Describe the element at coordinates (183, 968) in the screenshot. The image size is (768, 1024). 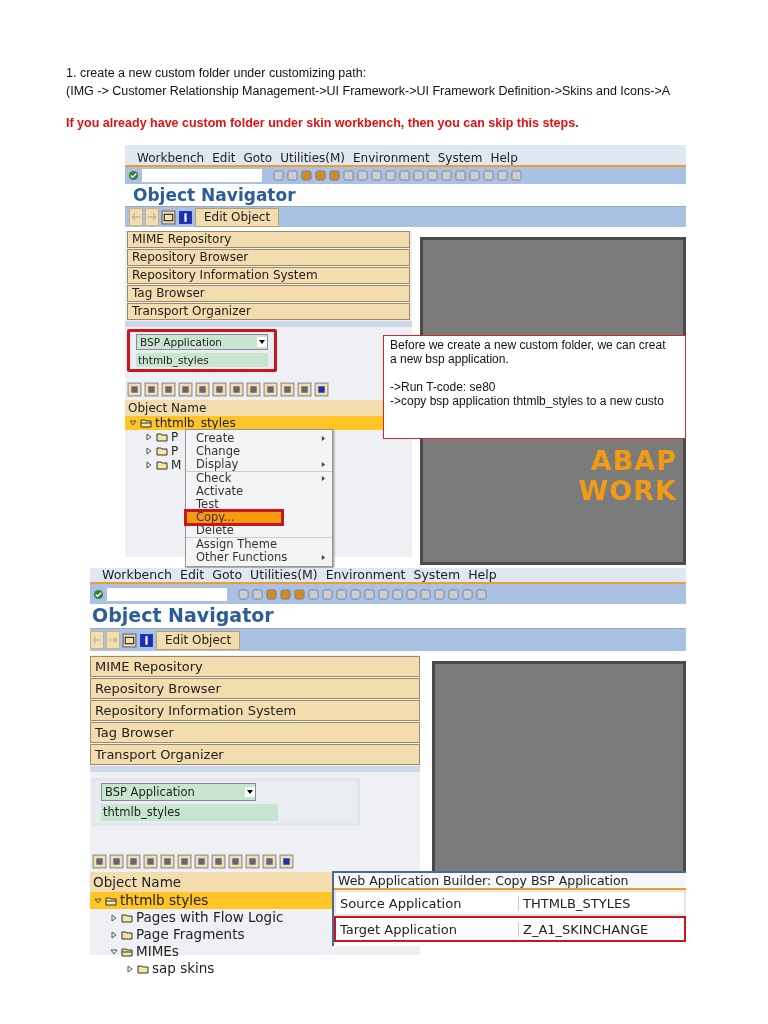
I see `tree-label: sap skins` at that location.